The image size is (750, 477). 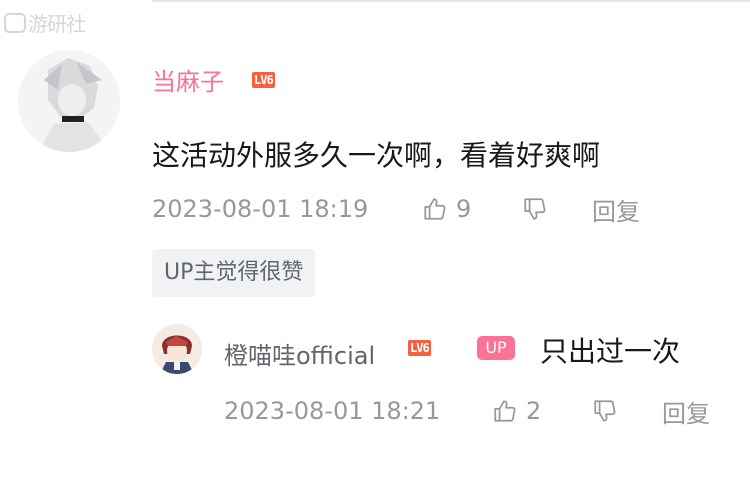 I want to click on avatar, so click(x=69, y=101).